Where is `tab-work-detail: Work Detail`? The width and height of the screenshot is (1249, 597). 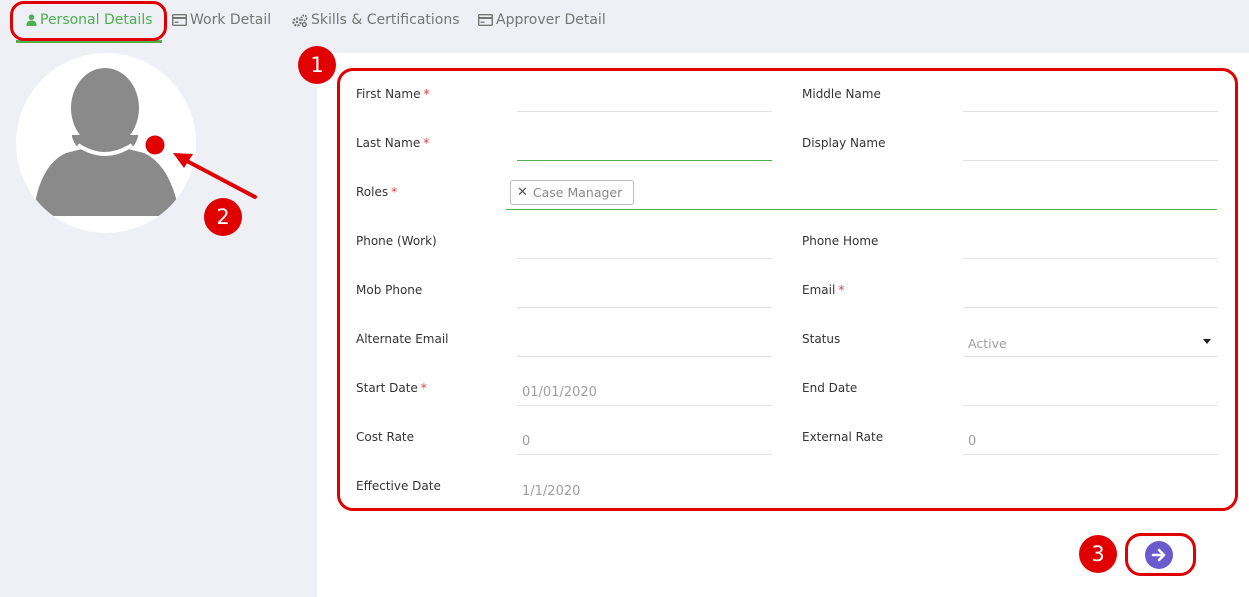 tab-work-detail: Work Detail is located at coordinates (221, 20).